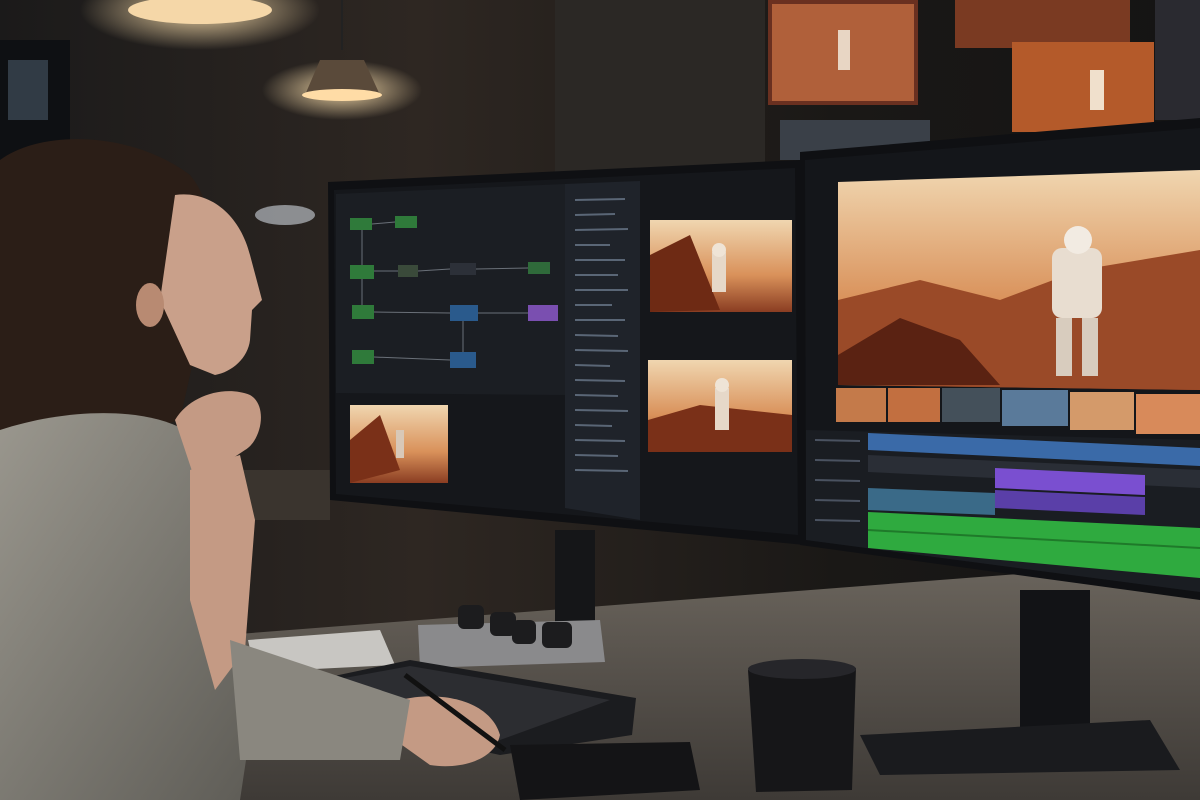 The height and width of the screenshot is (800, 1200). I want to click on pendant-lamp, so click(285, 215).